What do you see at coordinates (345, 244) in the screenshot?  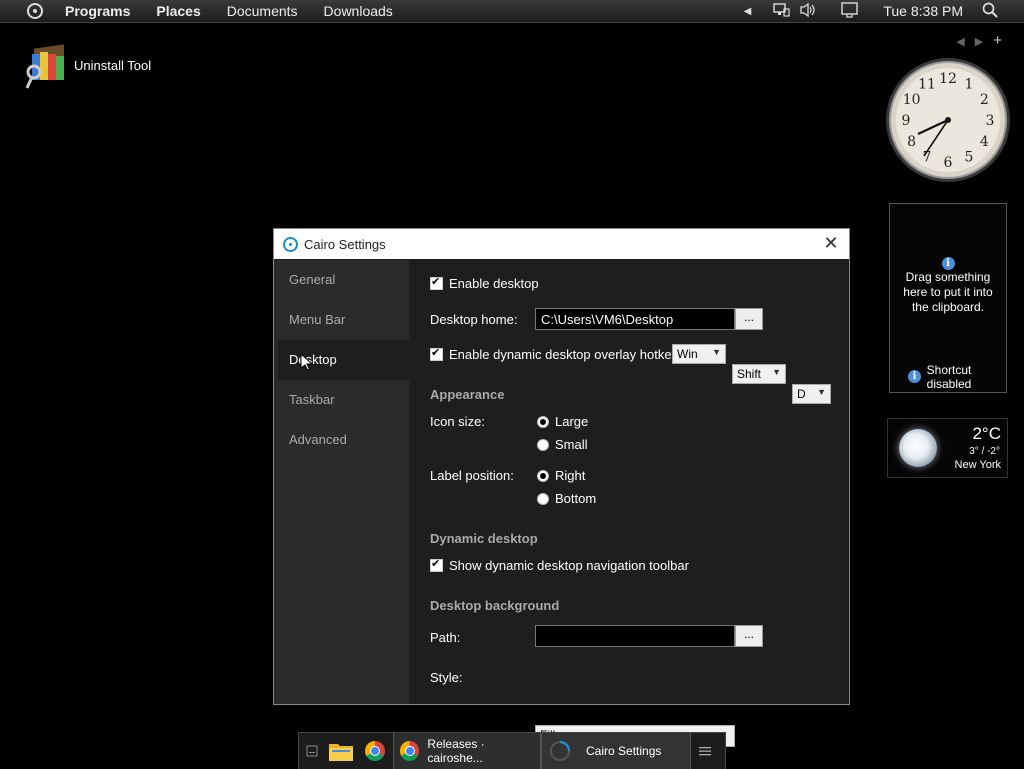 I see `window-title: Cairo Settings` at bounding box center [345, 244].